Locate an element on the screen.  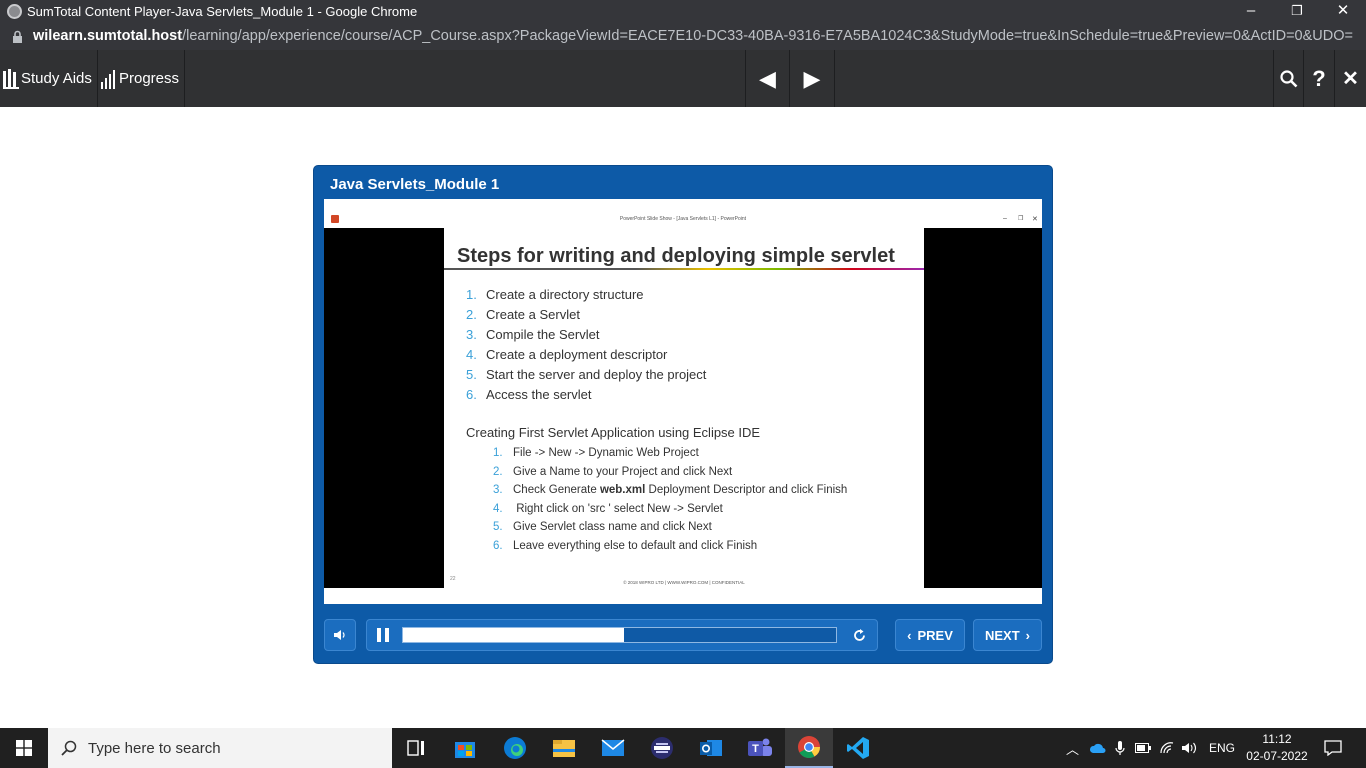
list-item: 2. Create a Servlet is located at coordinates (523, 314).